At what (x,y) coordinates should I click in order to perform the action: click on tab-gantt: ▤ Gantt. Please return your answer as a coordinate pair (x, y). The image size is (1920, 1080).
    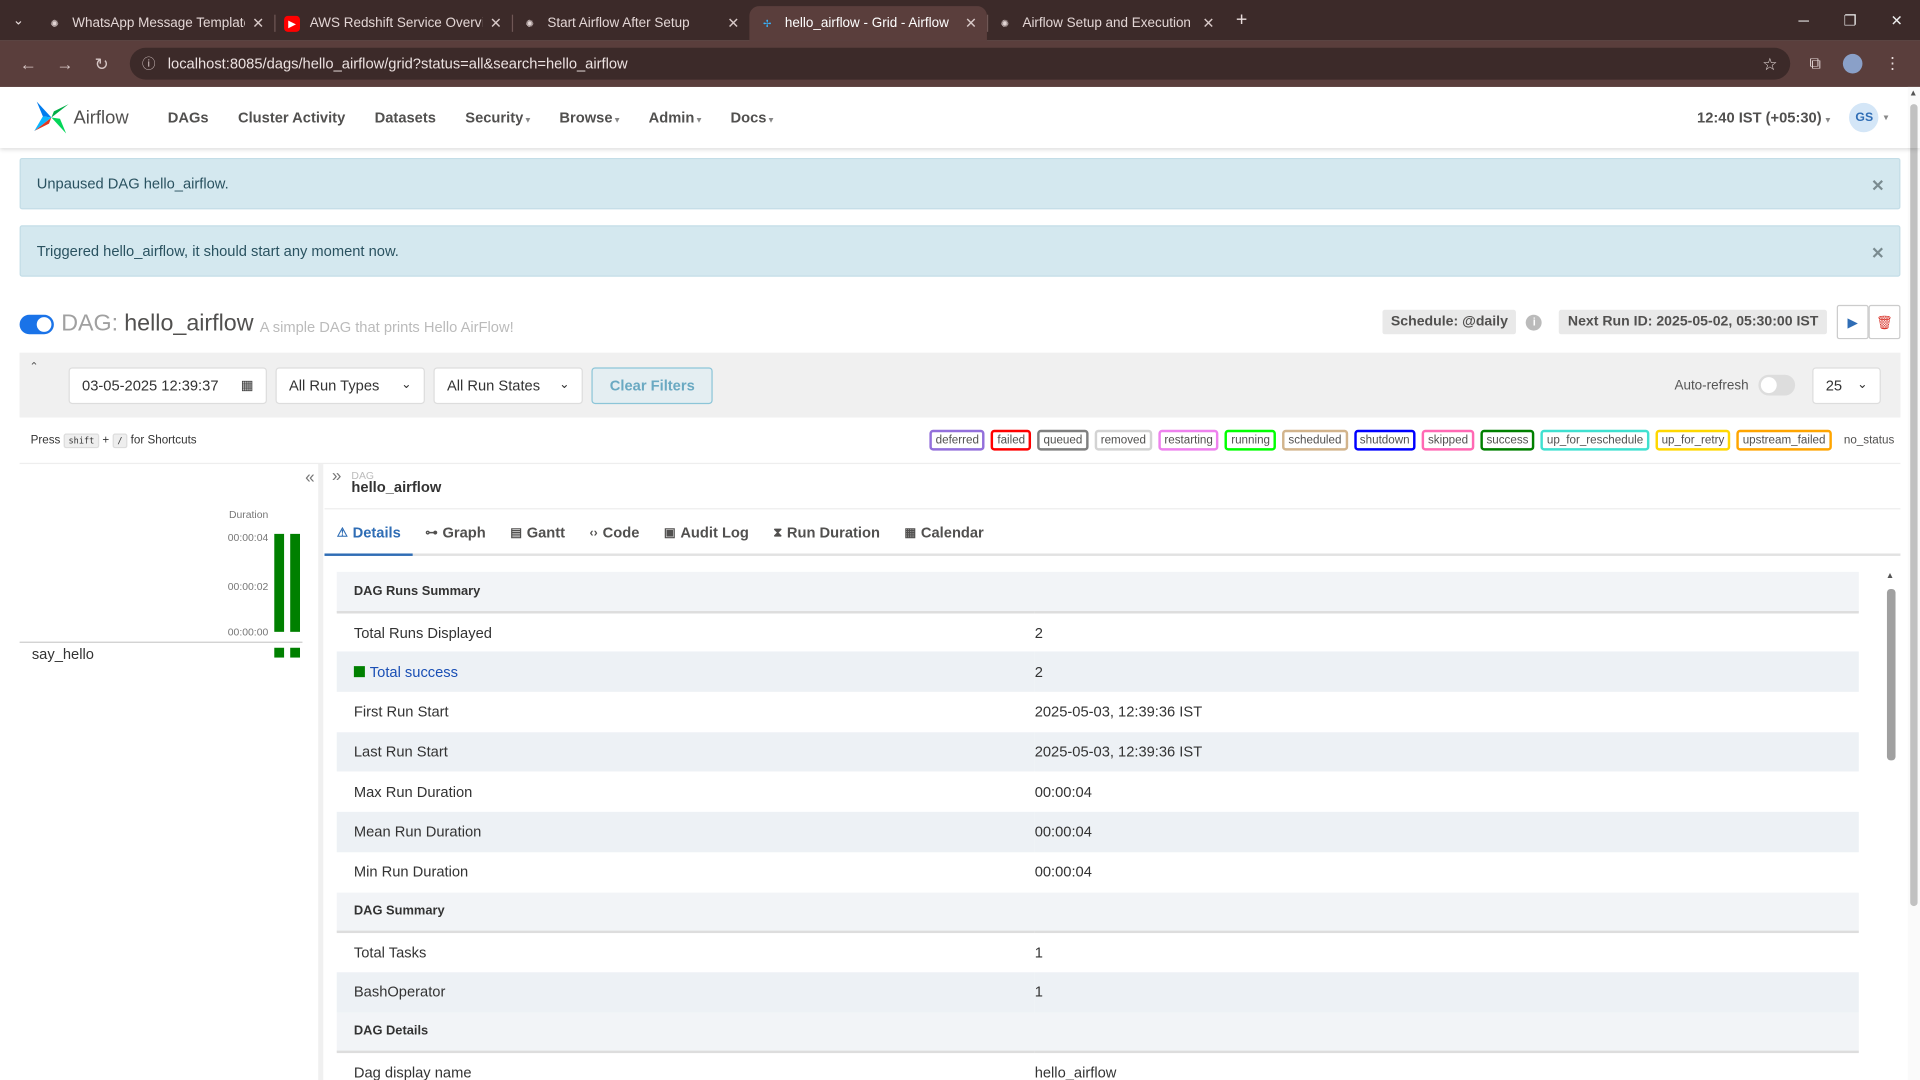
    Looking at the image, I should click on (537, 533).